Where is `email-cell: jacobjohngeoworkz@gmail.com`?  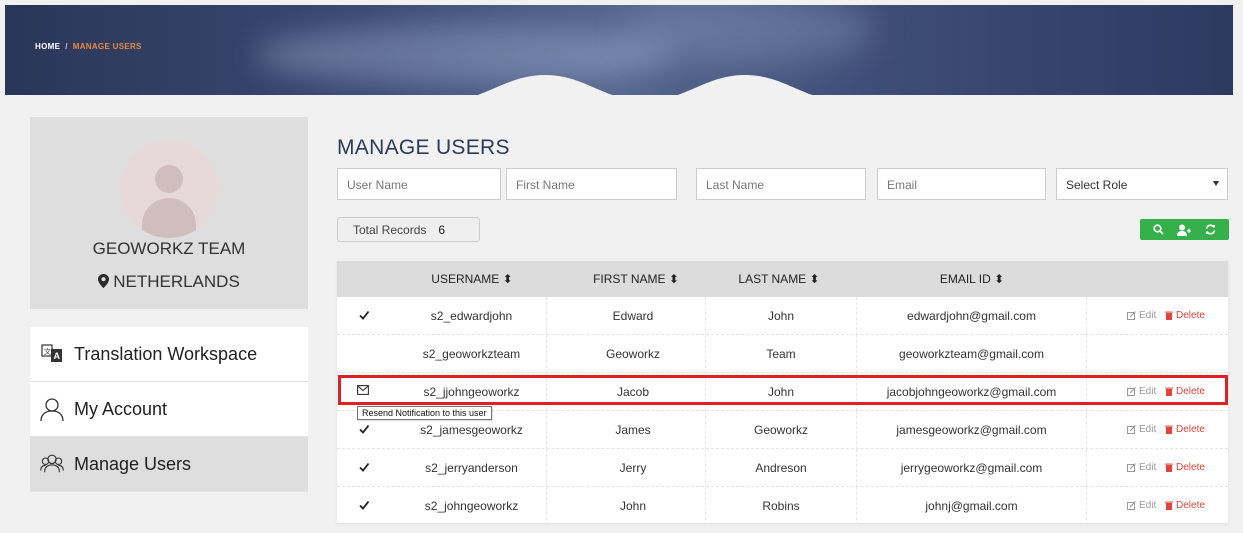
email-cell: jacobjohngeoworkz@gmail.com is located at coordinates (972, 392).